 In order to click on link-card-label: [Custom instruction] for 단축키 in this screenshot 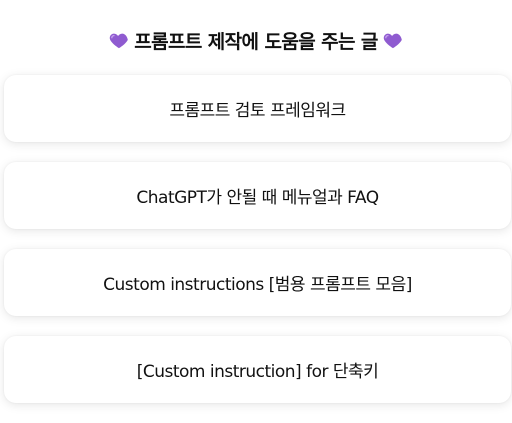, I will do `click(257, 372)`.